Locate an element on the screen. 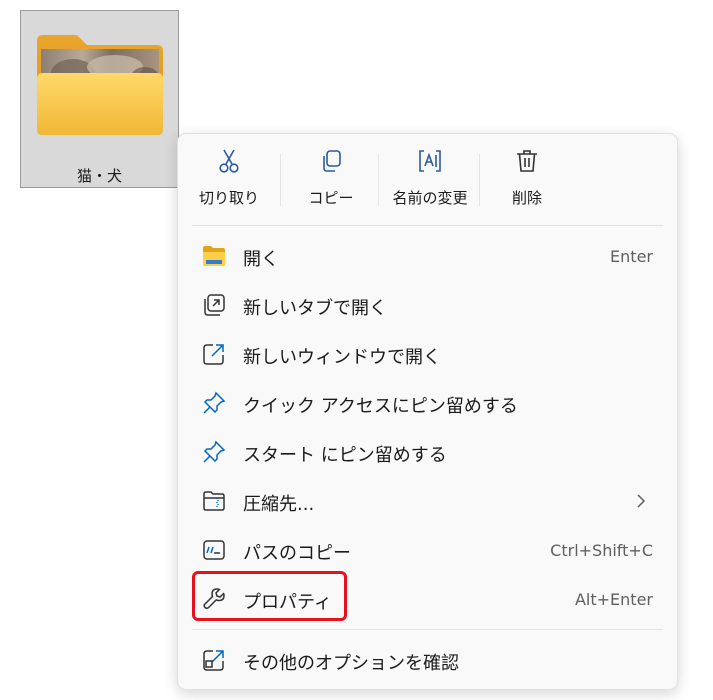 This screenshot has width=713, height=700. trash-icon is located at coordinates (527, 161).